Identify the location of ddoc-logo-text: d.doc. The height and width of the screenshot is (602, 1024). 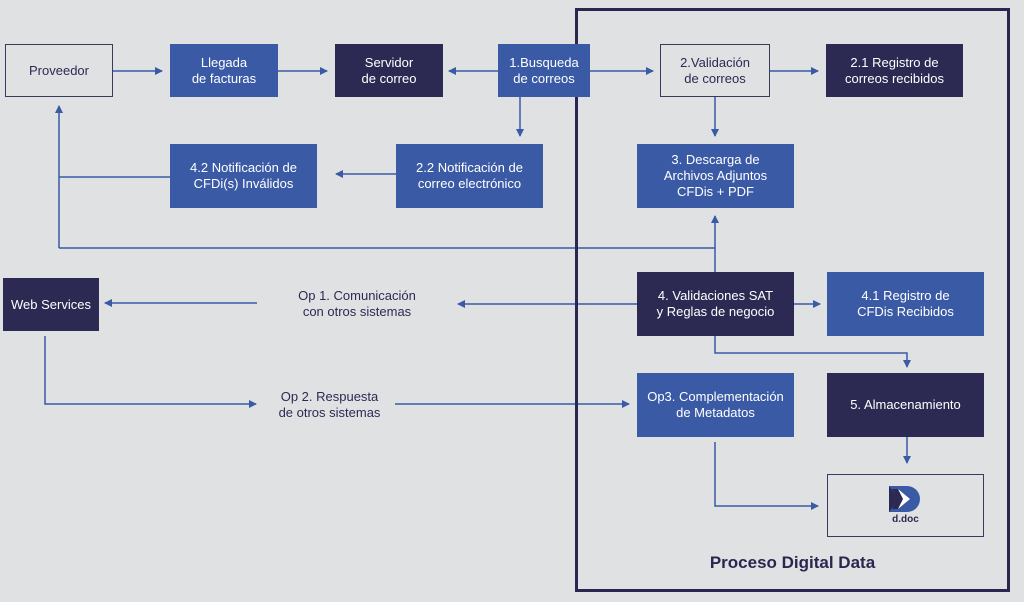
(905, 519).